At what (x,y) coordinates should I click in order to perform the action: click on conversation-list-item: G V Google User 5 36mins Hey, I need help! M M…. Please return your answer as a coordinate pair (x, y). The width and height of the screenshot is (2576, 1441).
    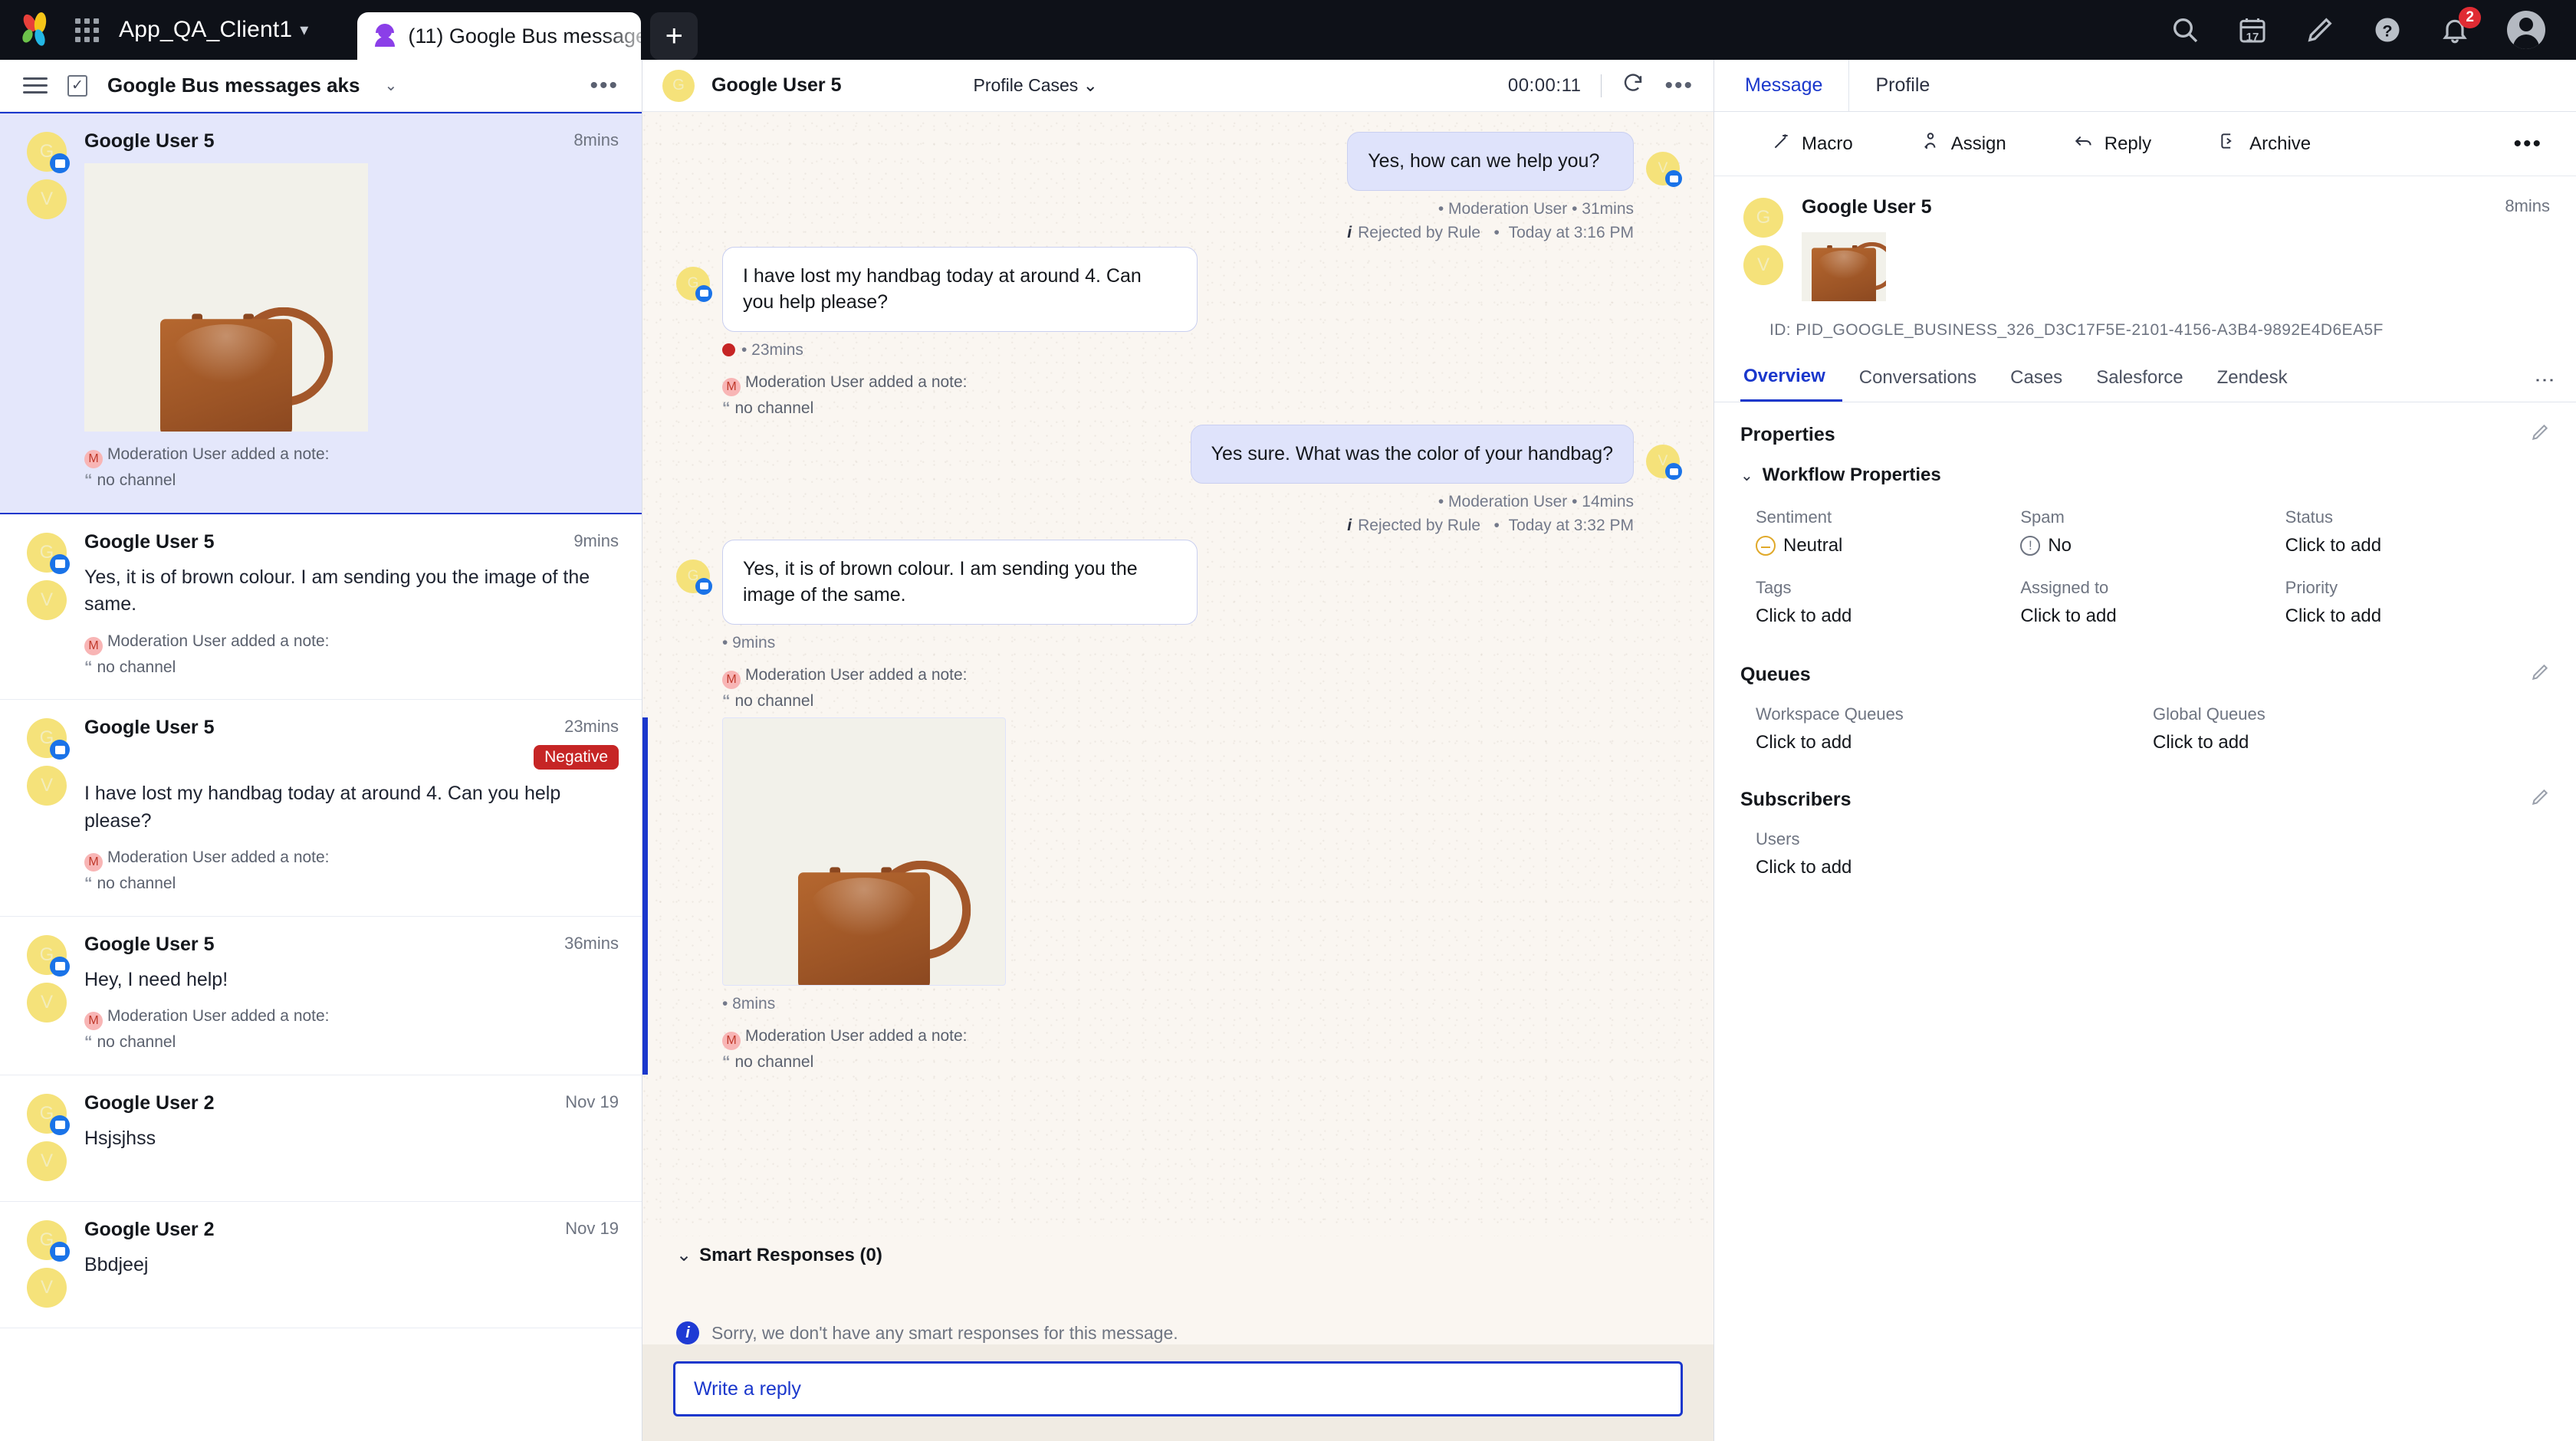
    Looking at the image, I should click on (321, 996).